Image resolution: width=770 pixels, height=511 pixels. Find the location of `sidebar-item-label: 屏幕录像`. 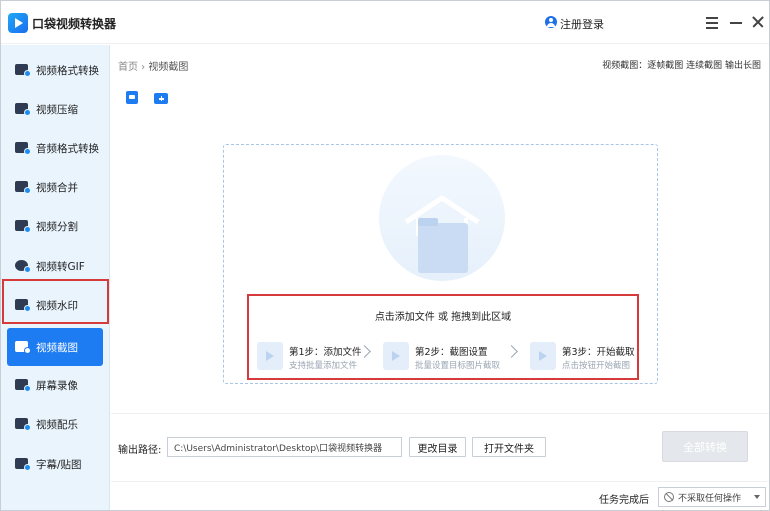

sidebar-item-label: 屏幕录像 is located at coordinates (57, 385).